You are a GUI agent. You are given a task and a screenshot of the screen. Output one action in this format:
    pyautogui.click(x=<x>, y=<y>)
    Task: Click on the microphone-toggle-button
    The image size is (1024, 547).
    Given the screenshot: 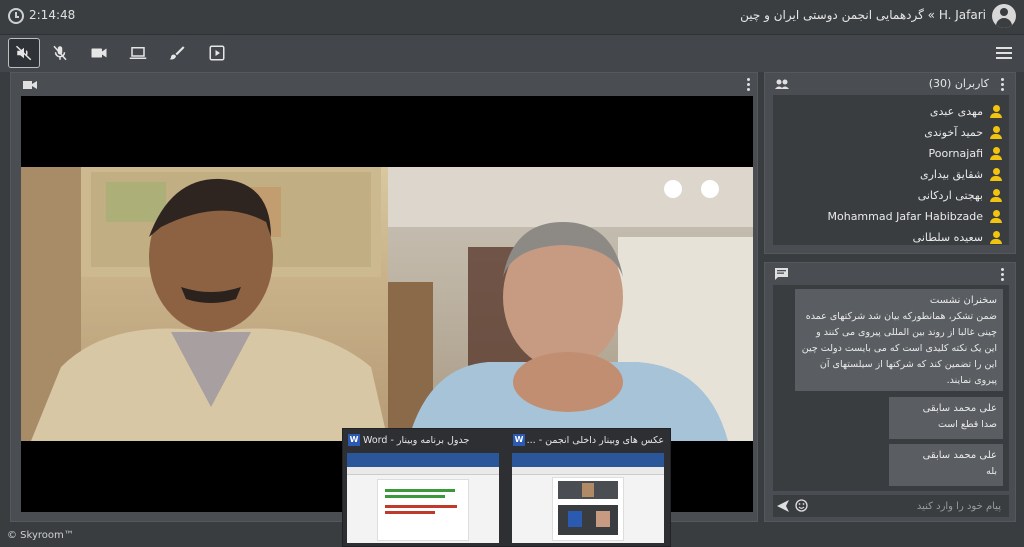 What is the action you would take?
    pyautogui.click(x=60, y=53)
    